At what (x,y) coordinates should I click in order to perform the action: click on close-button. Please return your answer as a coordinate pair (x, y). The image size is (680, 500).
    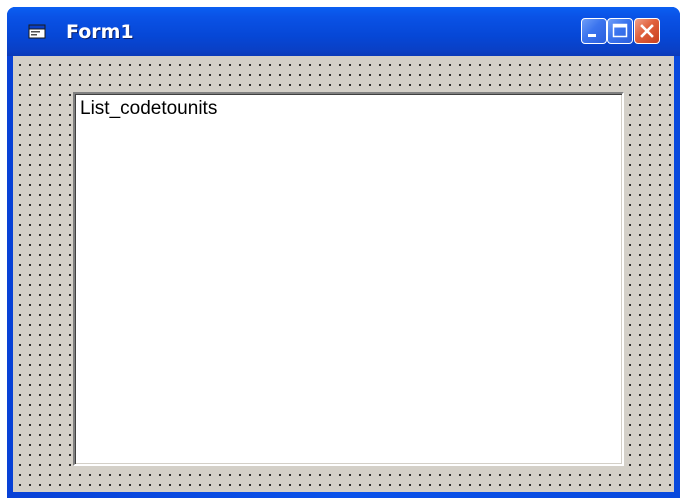
    Looking at the image, I should click on (647, 31).